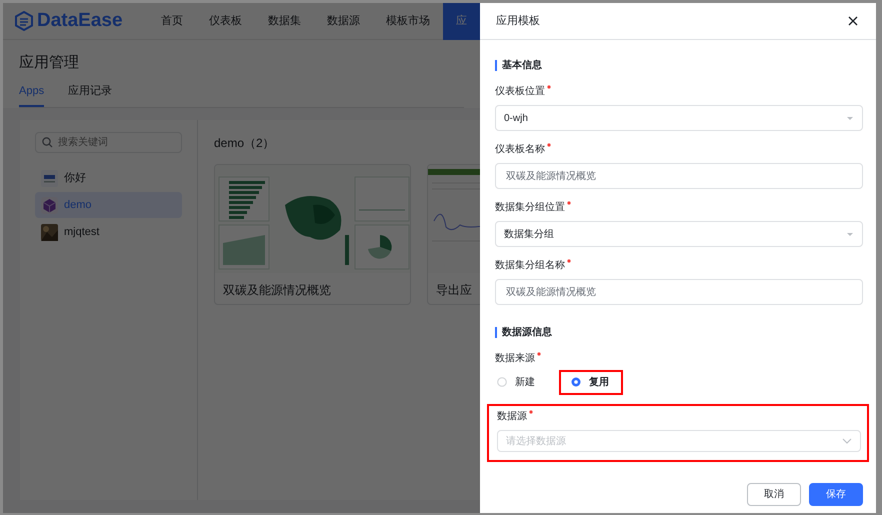  What do you see at coordinates (277, 290) in the screenshot?
I see `card-title: 双碳及能源情况概览` at bounding box center [277, 290].